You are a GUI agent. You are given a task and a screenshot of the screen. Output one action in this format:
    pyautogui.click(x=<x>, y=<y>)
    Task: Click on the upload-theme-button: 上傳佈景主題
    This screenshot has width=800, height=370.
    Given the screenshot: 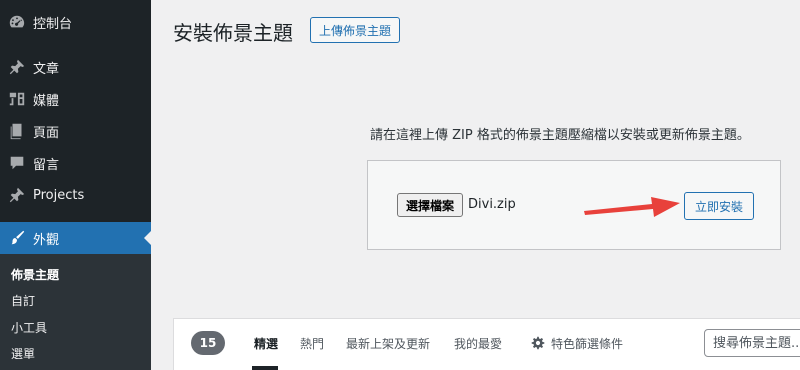 What is the action you would take?
    pyautogui.click(x=355, y=30)
    